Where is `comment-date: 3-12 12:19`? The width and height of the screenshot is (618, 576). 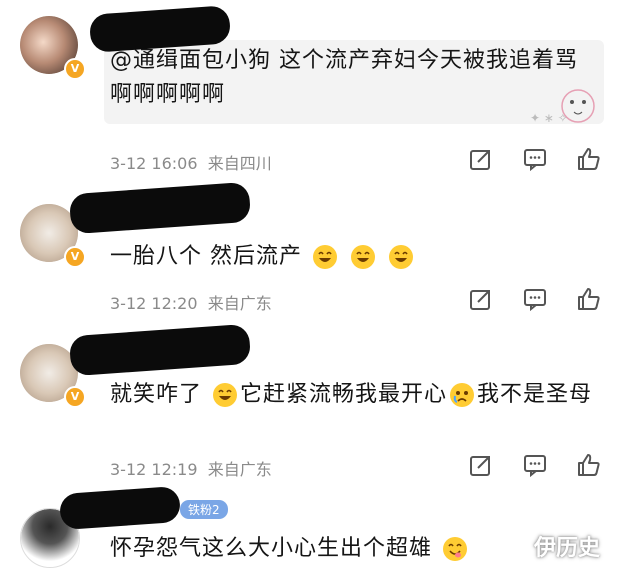
comment-date: 3-12 12:19 is located at coordinates (154, 469).